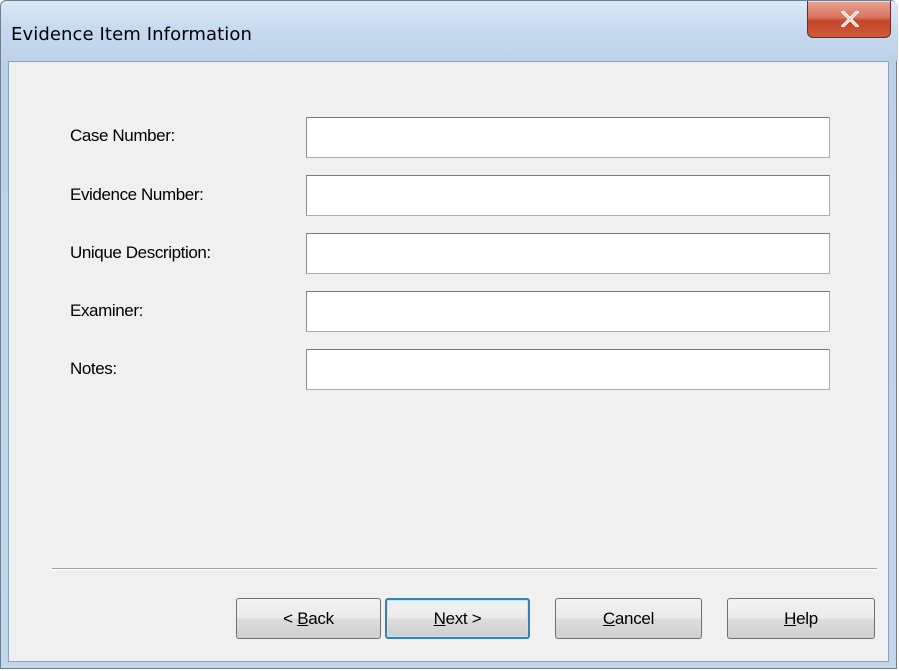  I want to click on examiner-input, so click(568, 311).